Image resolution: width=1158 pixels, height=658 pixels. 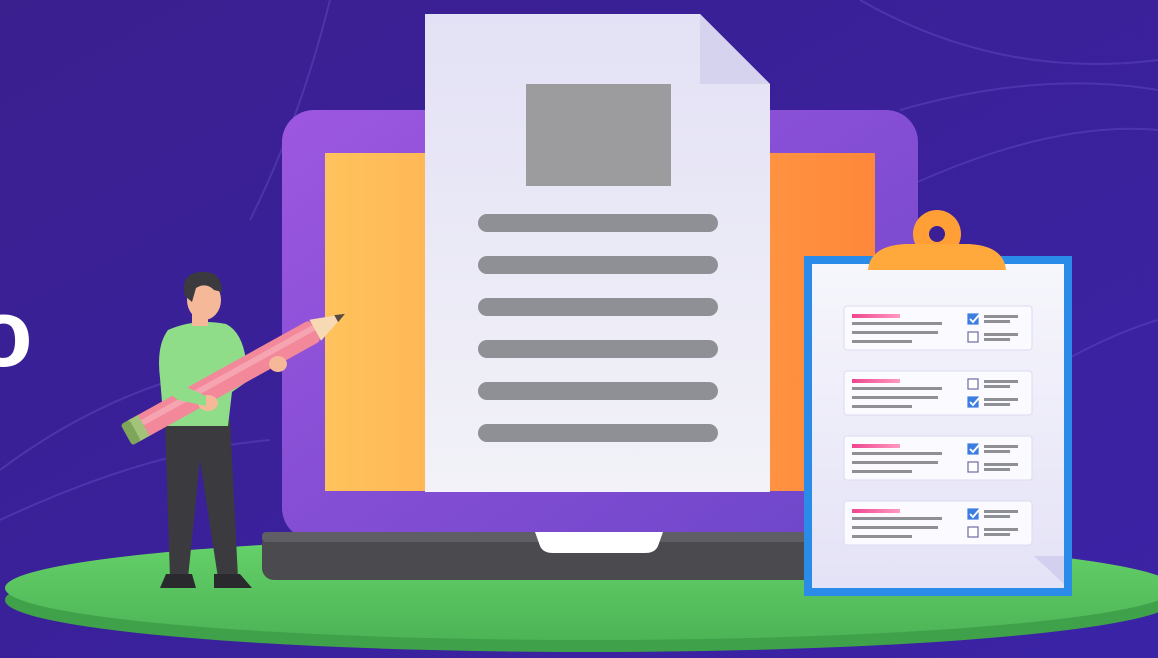 What do you see at coordinates (16, 333) in the screenshot?
I see `partial-heading-text: o` at bounding box center [16, 333].